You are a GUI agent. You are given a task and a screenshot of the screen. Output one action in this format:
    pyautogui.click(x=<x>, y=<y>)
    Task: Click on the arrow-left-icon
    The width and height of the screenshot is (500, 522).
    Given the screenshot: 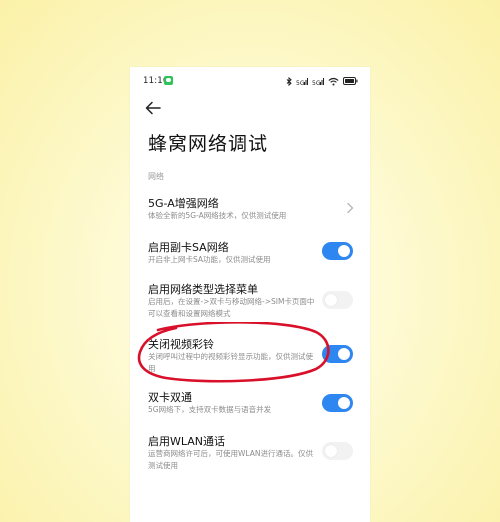 What is the action you would take?
    pyautogui.click(x=153, y=108)
    